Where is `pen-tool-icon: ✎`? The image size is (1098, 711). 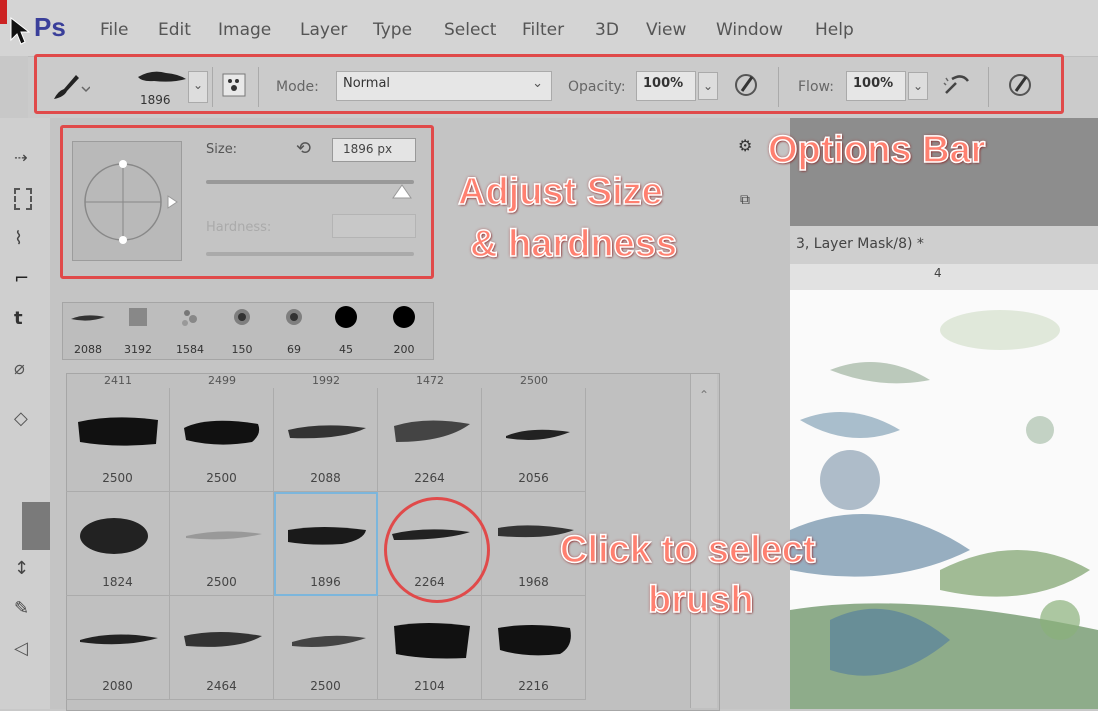
pen-tool-icon: ✎ is located at coordinates (25, 609).